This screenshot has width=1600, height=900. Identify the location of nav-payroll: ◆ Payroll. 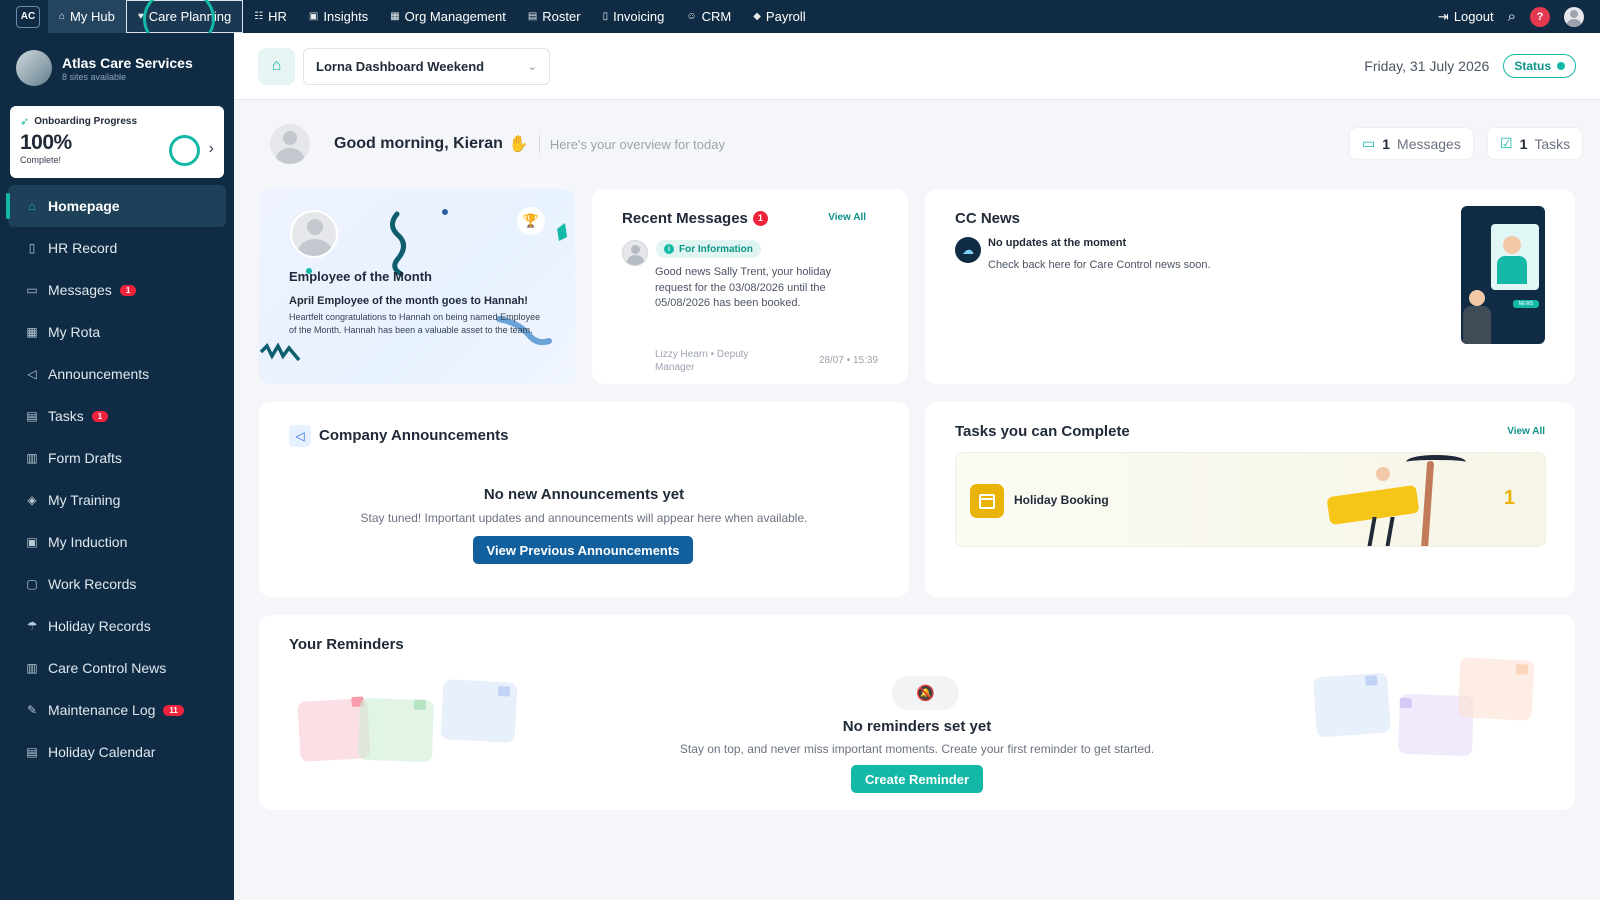
(779, 16).